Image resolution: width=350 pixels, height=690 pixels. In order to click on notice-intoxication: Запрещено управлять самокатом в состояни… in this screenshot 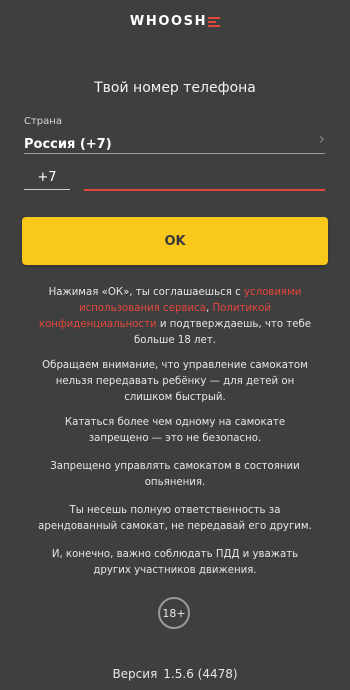, I will do `click(175, 474)`.